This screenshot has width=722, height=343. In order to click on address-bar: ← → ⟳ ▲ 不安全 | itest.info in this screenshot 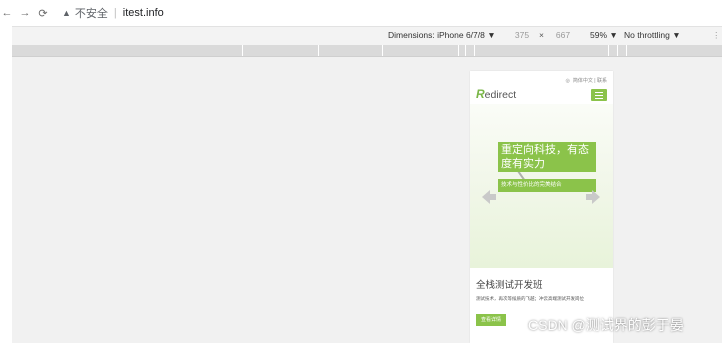, I will do `click(361, 13)`.